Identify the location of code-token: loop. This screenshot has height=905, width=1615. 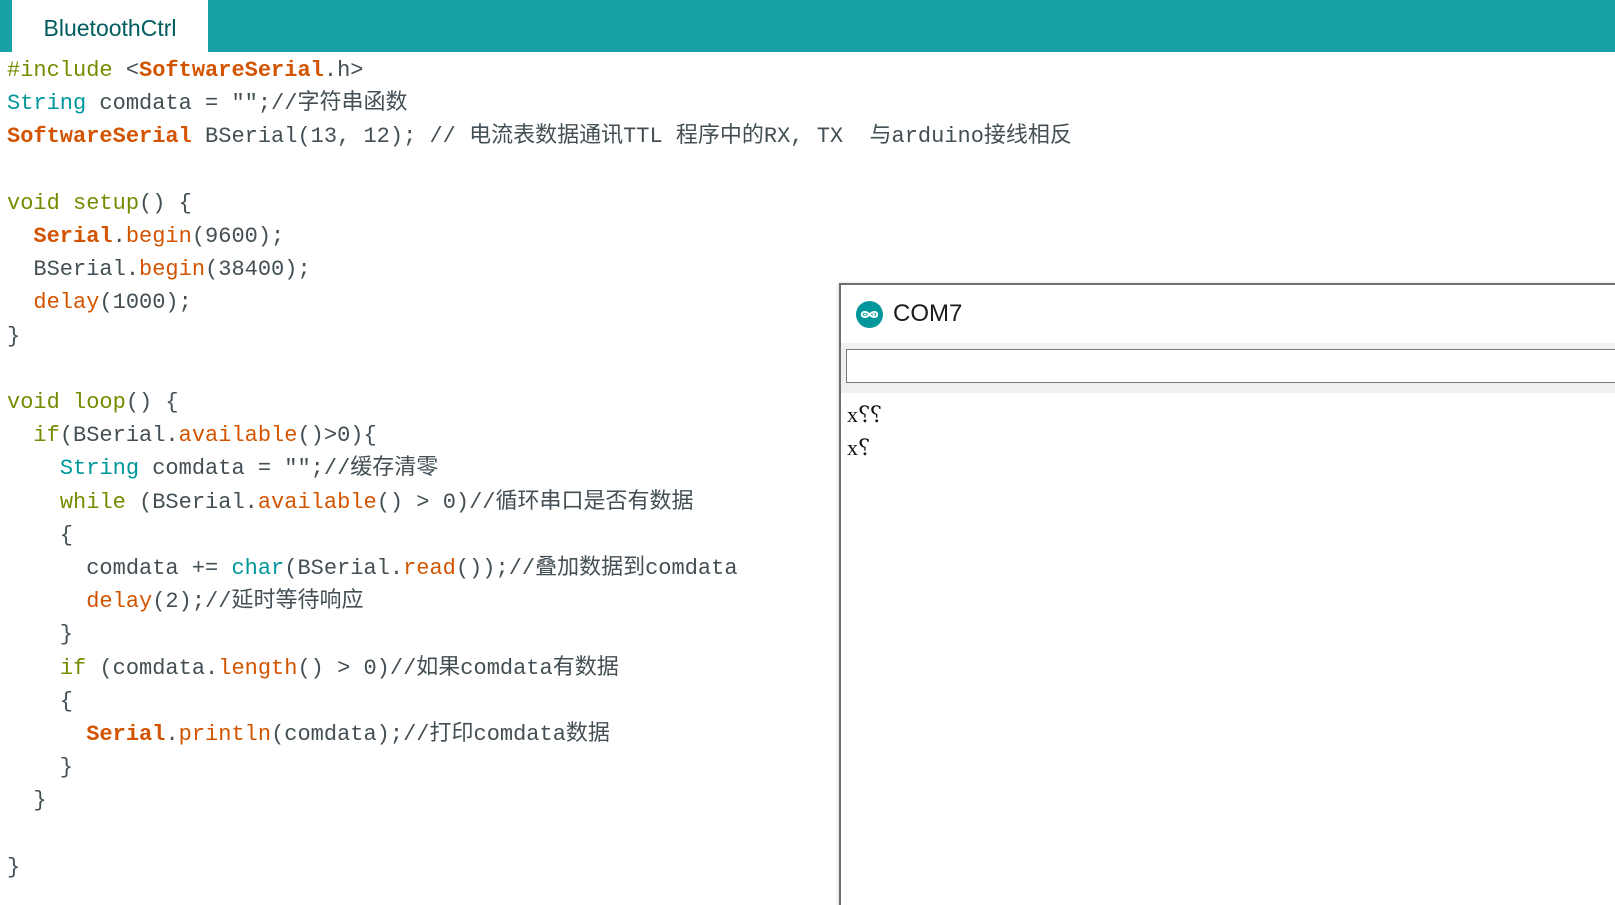
(99, 402).